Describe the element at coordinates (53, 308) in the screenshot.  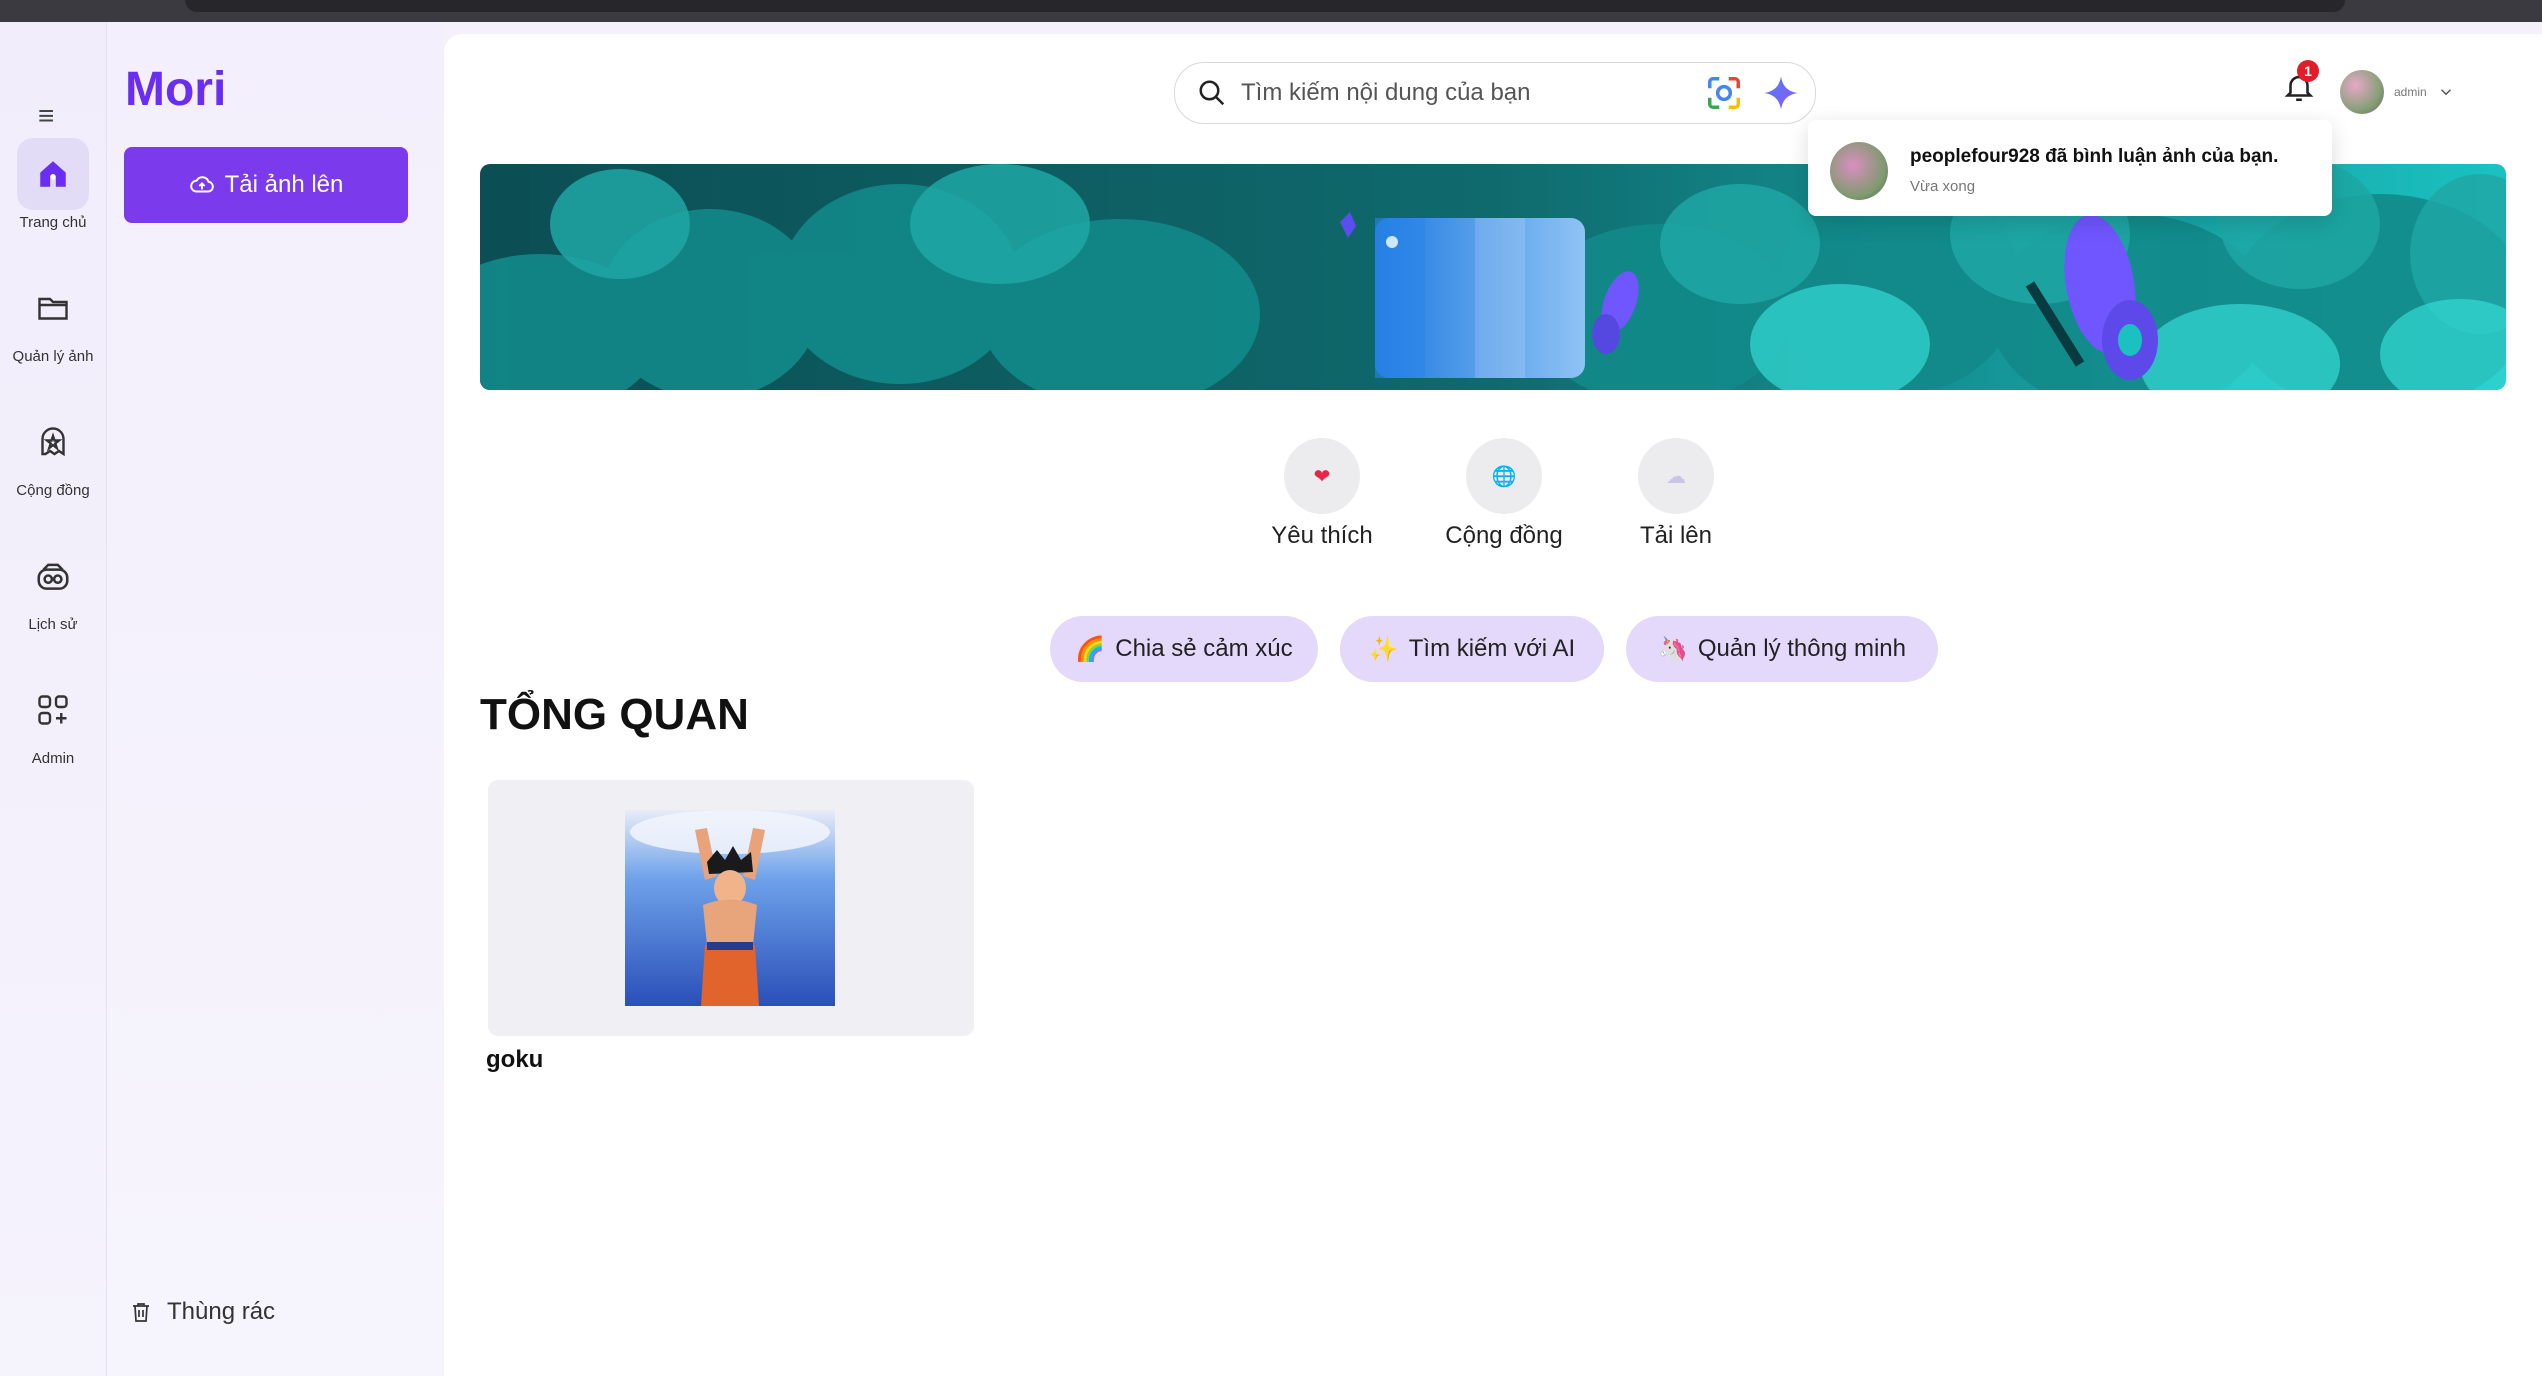
I see `folder-icon` at that location.